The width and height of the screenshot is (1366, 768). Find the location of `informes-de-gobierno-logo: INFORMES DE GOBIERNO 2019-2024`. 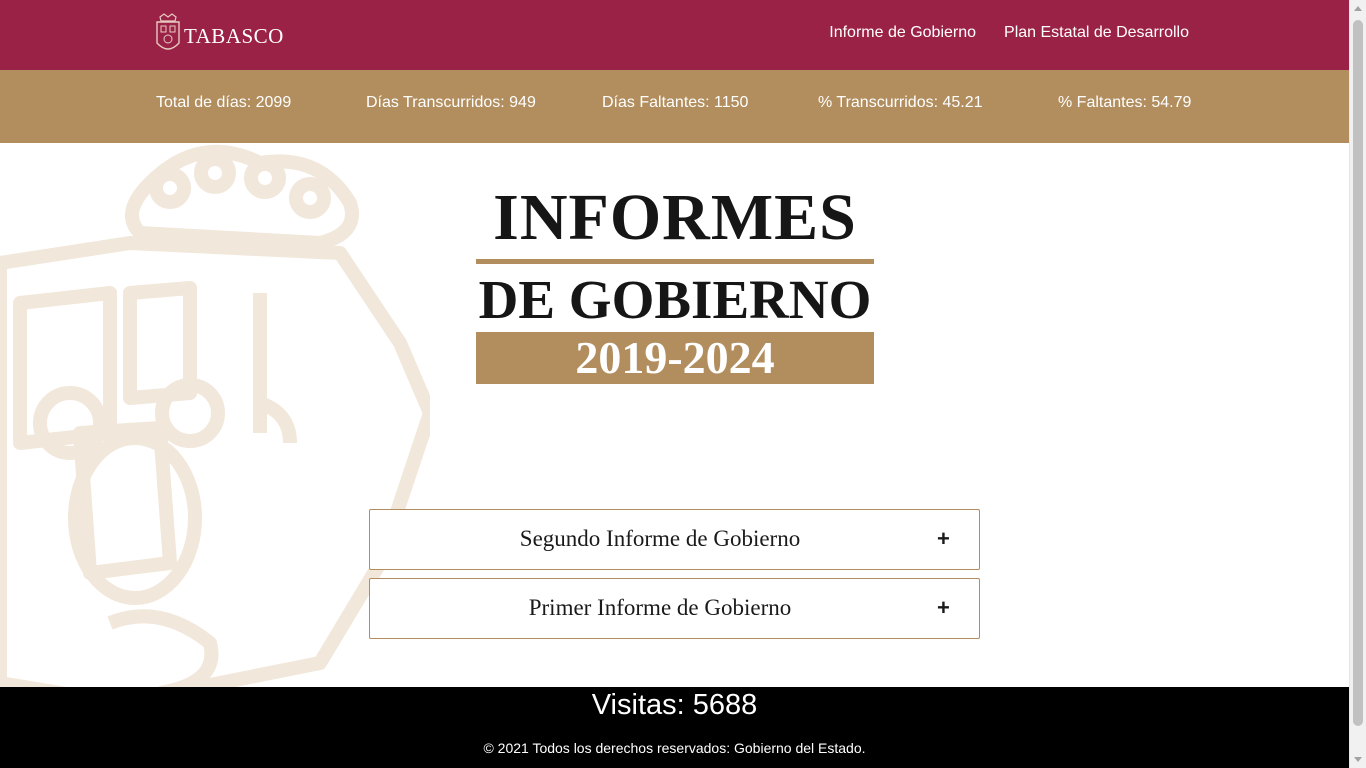

informes-de-gobierno-logo: INFORMES DE GOBIERNO 2019-2024 is located at coordinates (675, 284).